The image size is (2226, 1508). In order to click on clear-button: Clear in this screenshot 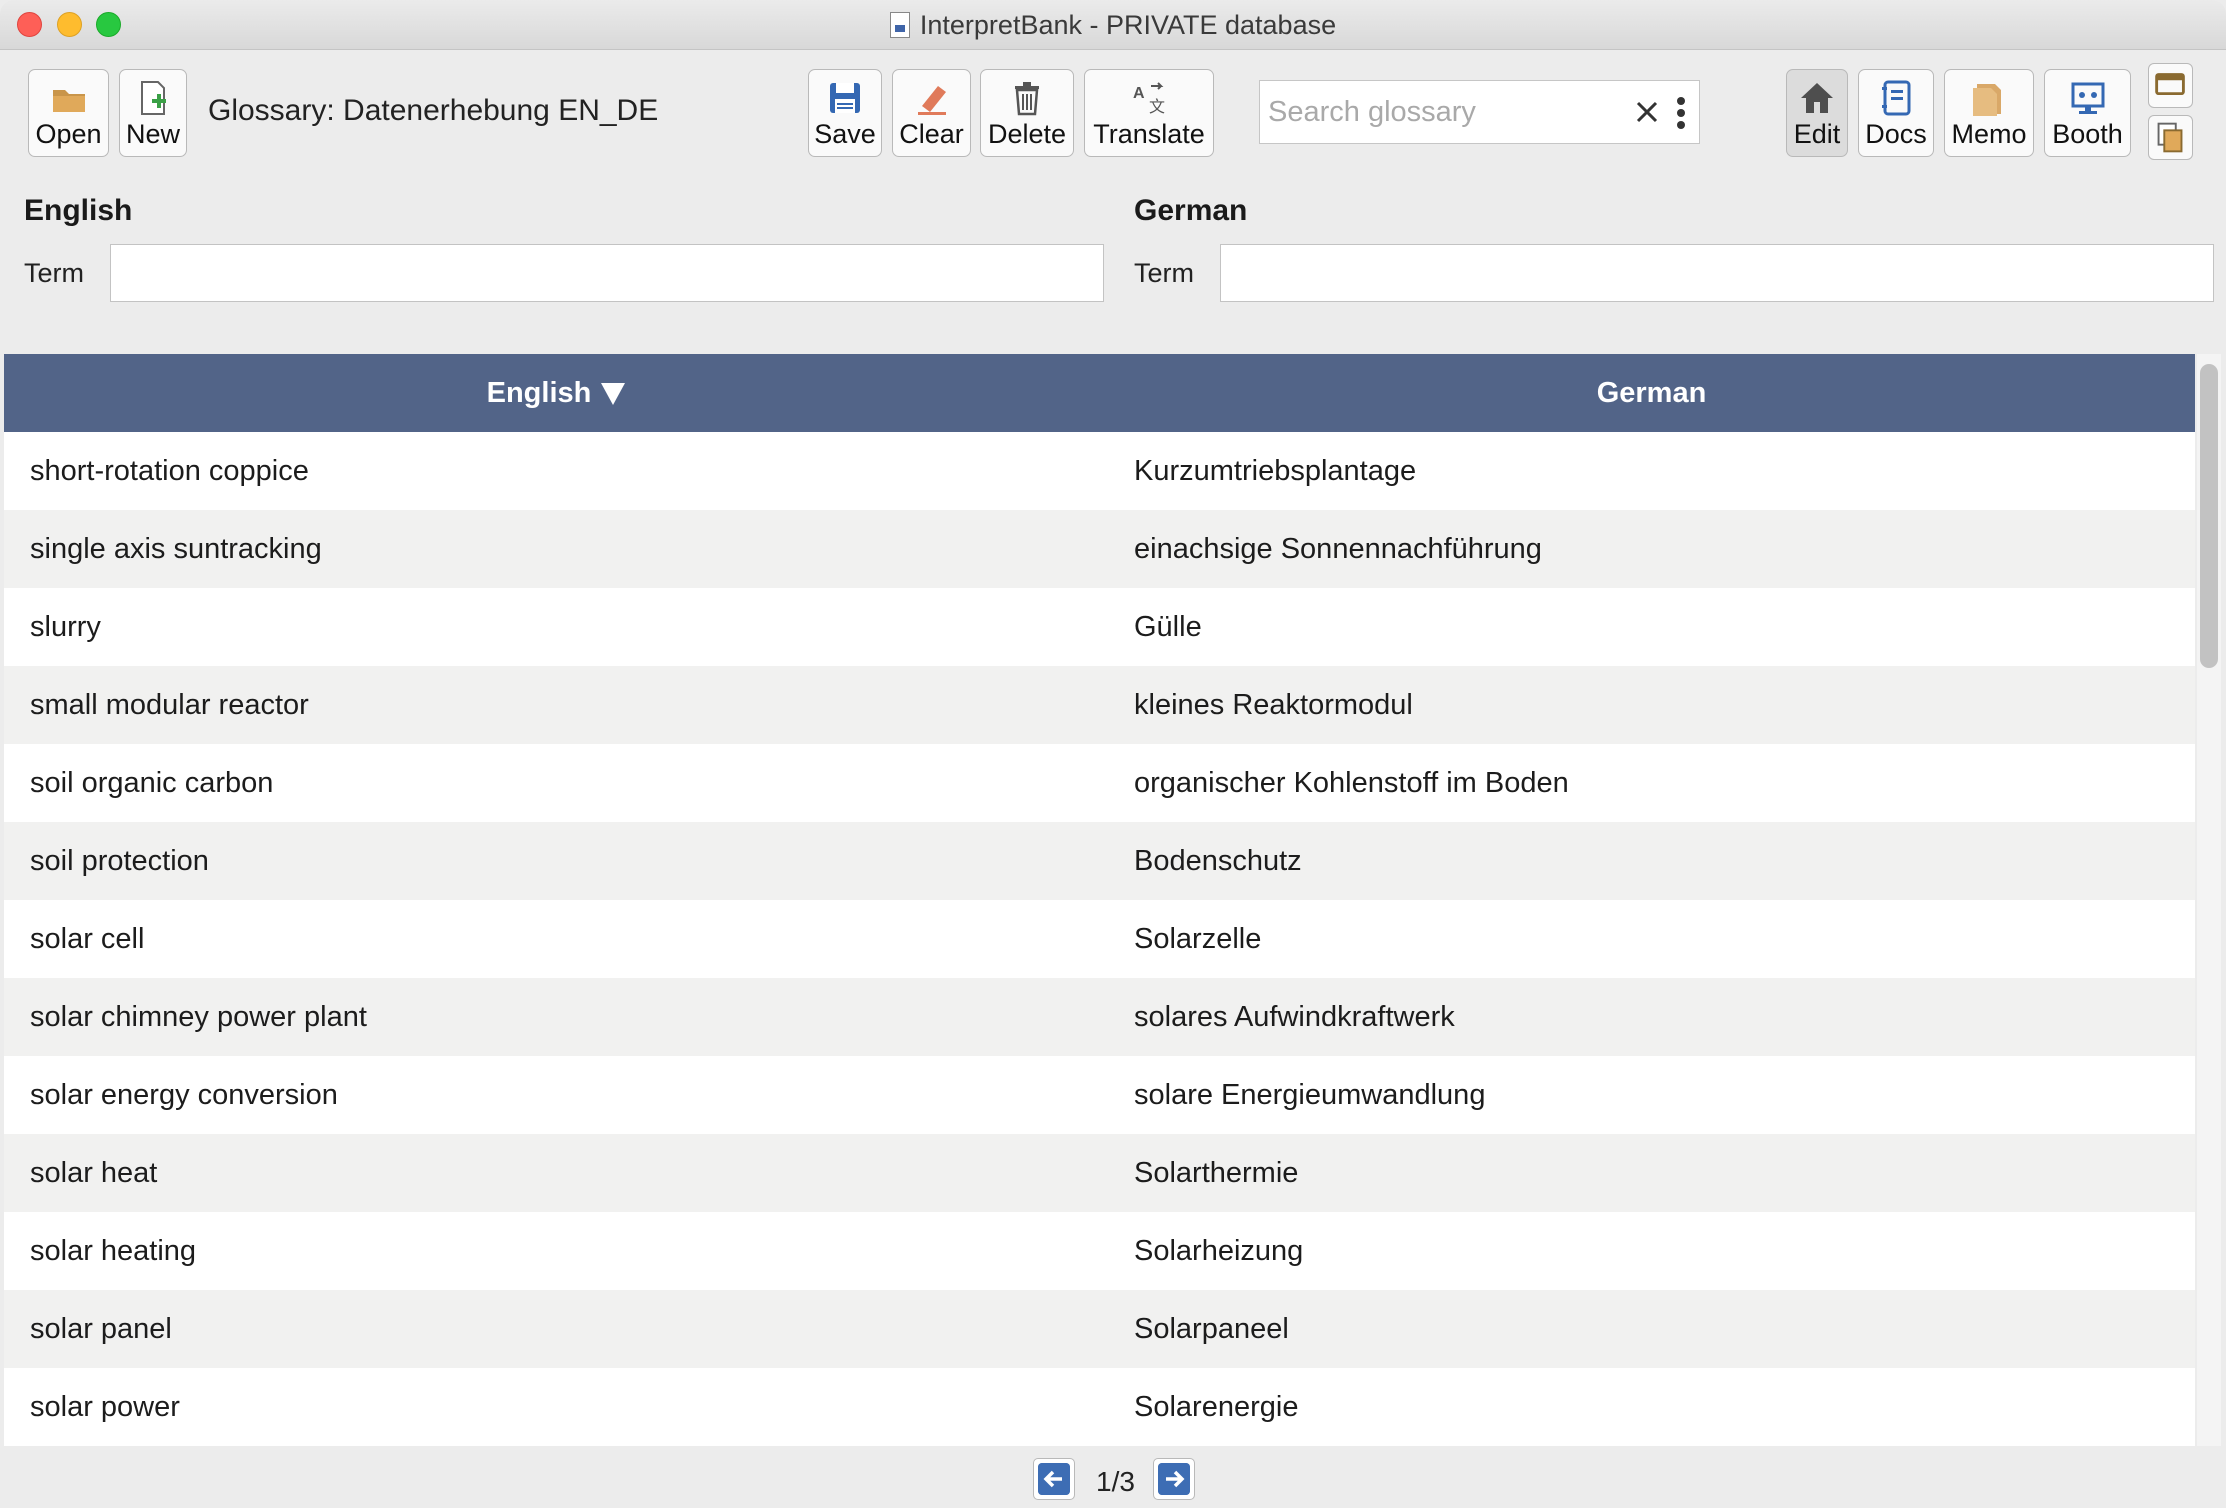, I will do `click(931, 113)`.